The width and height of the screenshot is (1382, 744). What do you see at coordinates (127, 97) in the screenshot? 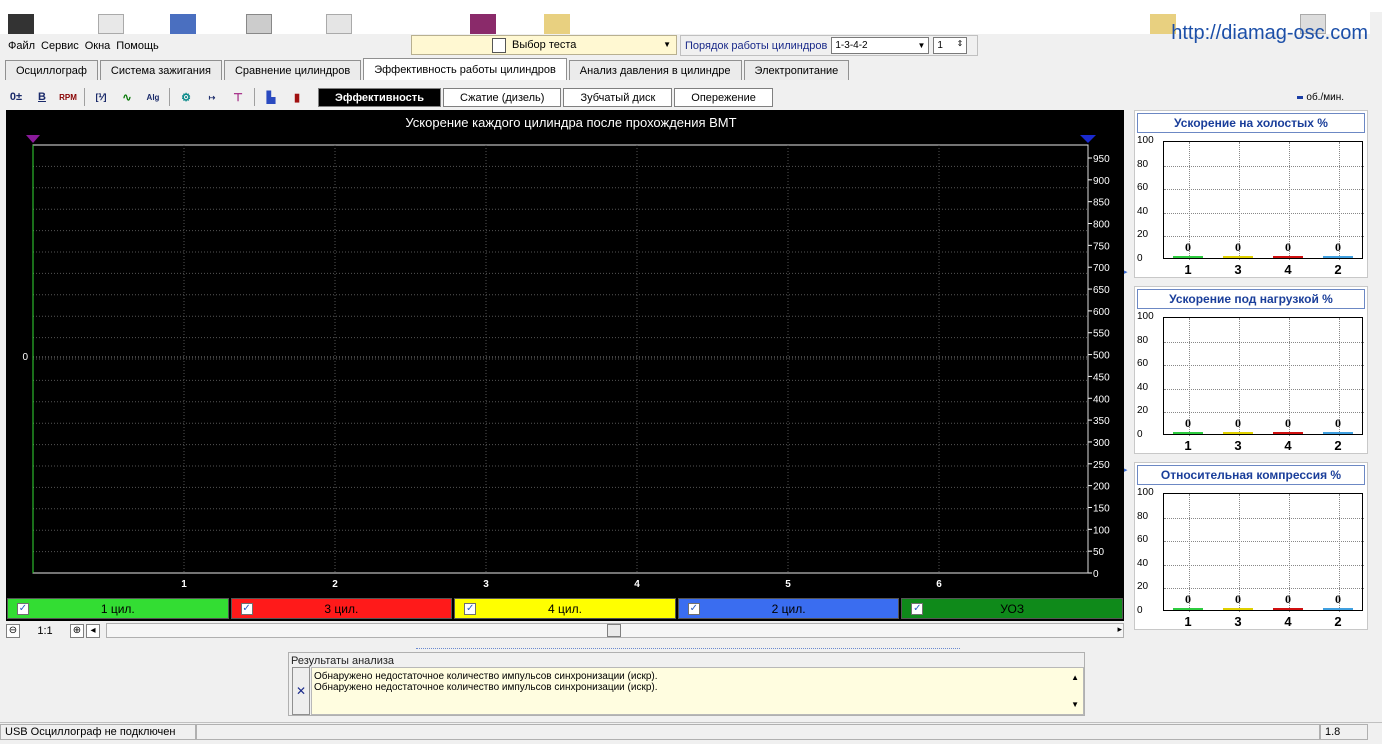
I see `wave-icon: ∿` at bounding box center [127, 97].